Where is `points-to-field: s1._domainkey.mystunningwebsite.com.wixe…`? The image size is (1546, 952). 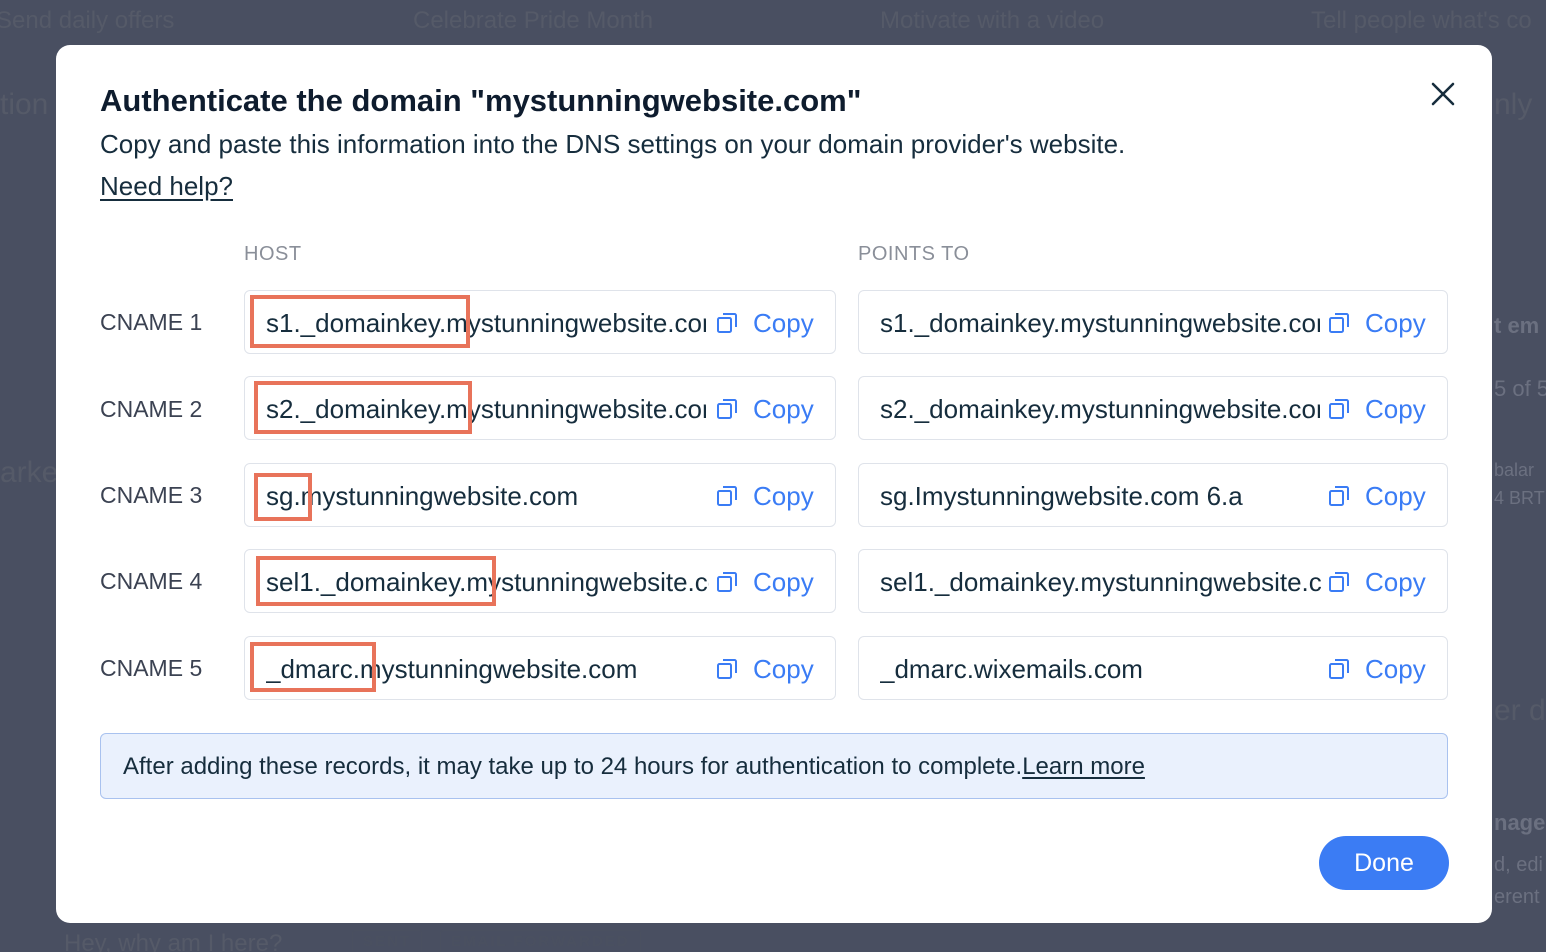 points-to-field: s1._domainkey.mystunningwebsite.com.wixe… is located at coordinates (1153, 322).